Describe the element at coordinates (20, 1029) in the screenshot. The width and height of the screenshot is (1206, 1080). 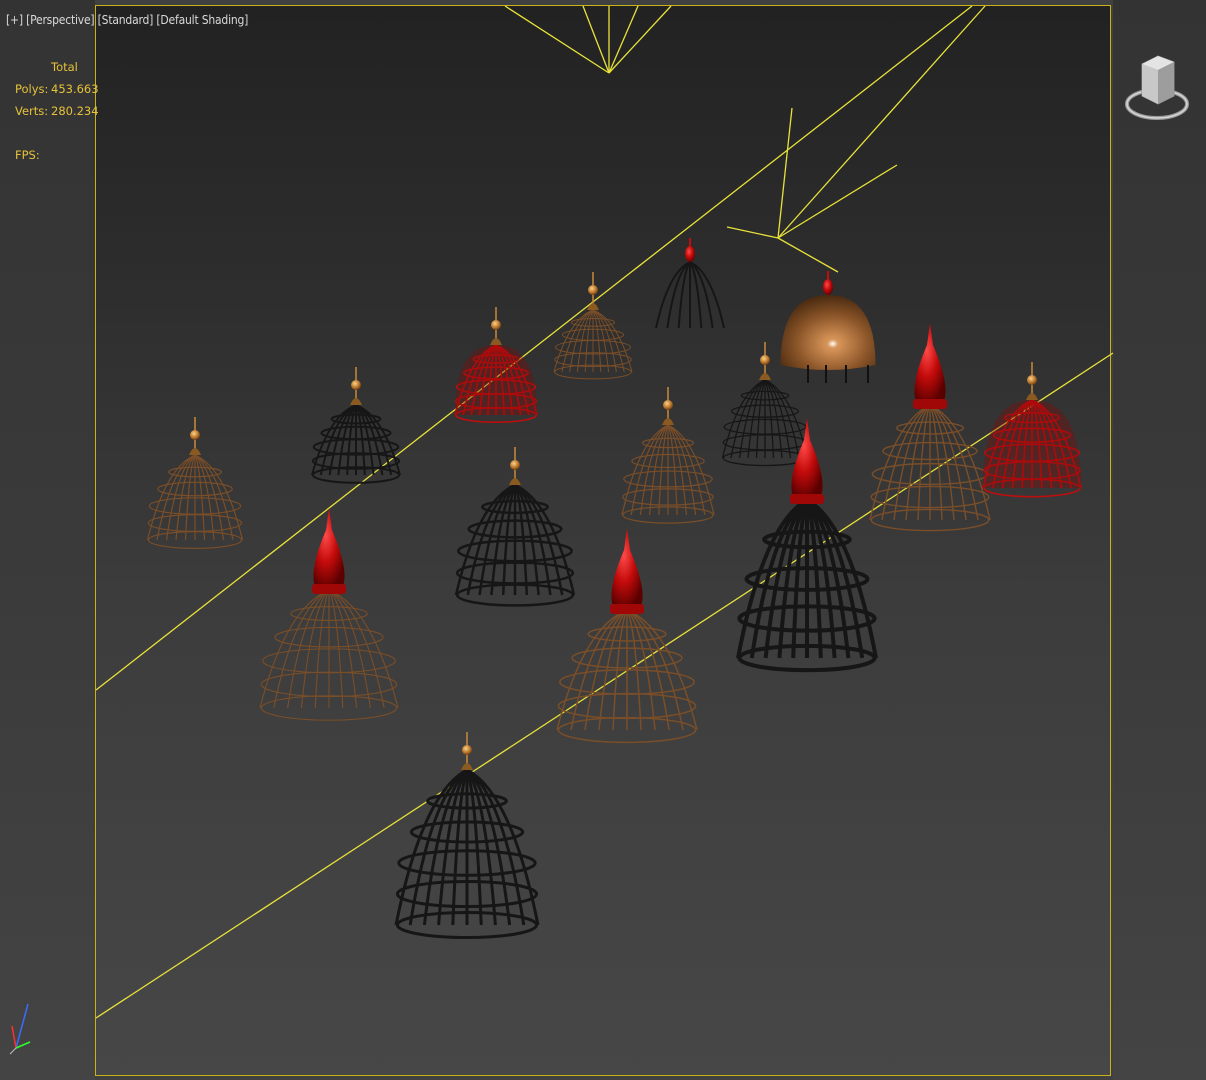
I see `axis-tripod-icon` at that location.